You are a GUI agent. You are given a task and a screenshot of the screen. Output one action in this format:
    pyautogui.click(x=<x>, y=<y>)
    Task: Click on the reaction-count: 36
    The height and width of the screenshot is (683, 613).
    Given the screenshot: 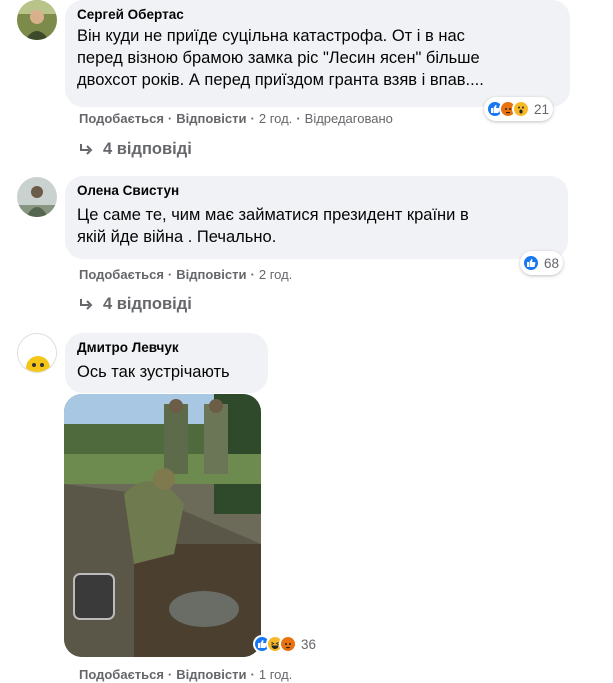 What is the action you would take?
    pyautogui.click(x=309, y=644)
    